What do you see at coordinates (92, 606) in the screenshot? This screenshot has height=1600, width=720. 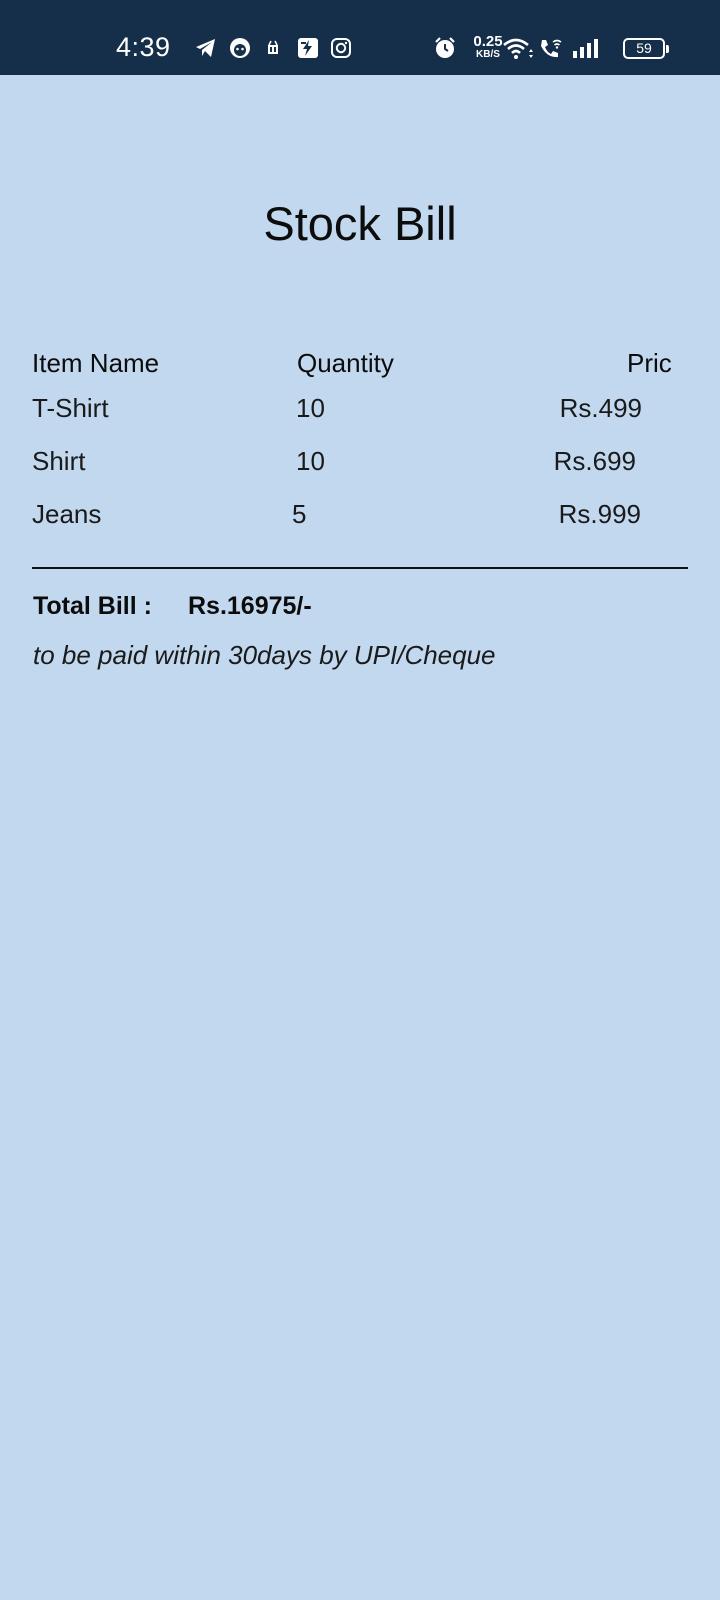 I see `total-bill-label: Total Bill :` at bounding box center [92, 606].